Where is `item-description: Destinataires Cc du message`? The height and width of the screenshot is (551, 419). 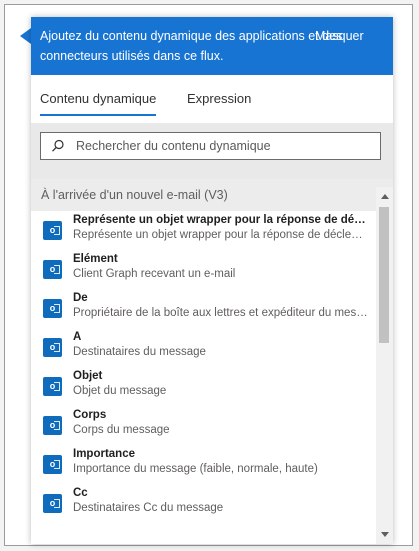
item-description: Destinataires Cc du message is located at coordinates (148, 508).